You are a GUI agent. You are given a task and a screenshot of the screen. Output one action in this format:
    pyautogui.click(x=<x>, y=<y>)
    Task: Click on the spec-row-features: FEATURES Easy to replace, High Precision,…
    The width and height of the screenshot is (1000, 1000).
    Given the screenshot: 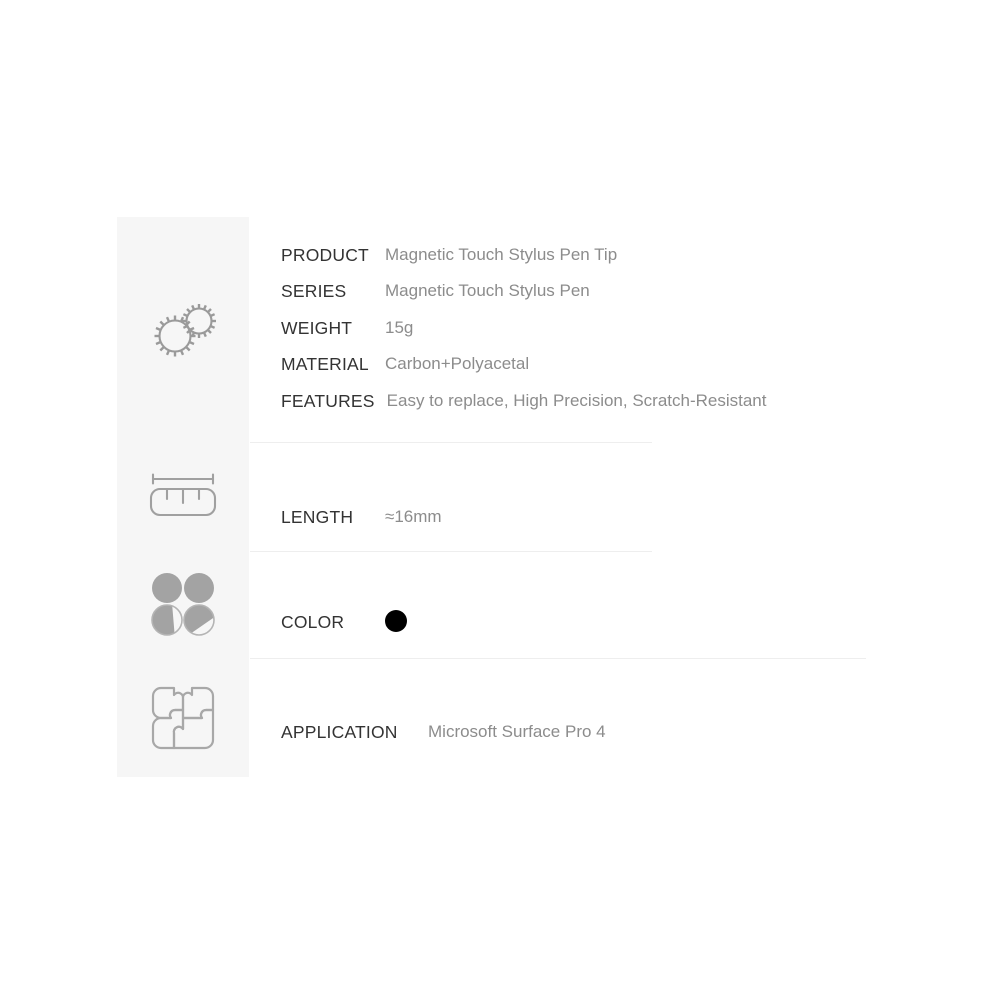 What is the action you would take?
    pyautogui.click(x=523, y=401)
    